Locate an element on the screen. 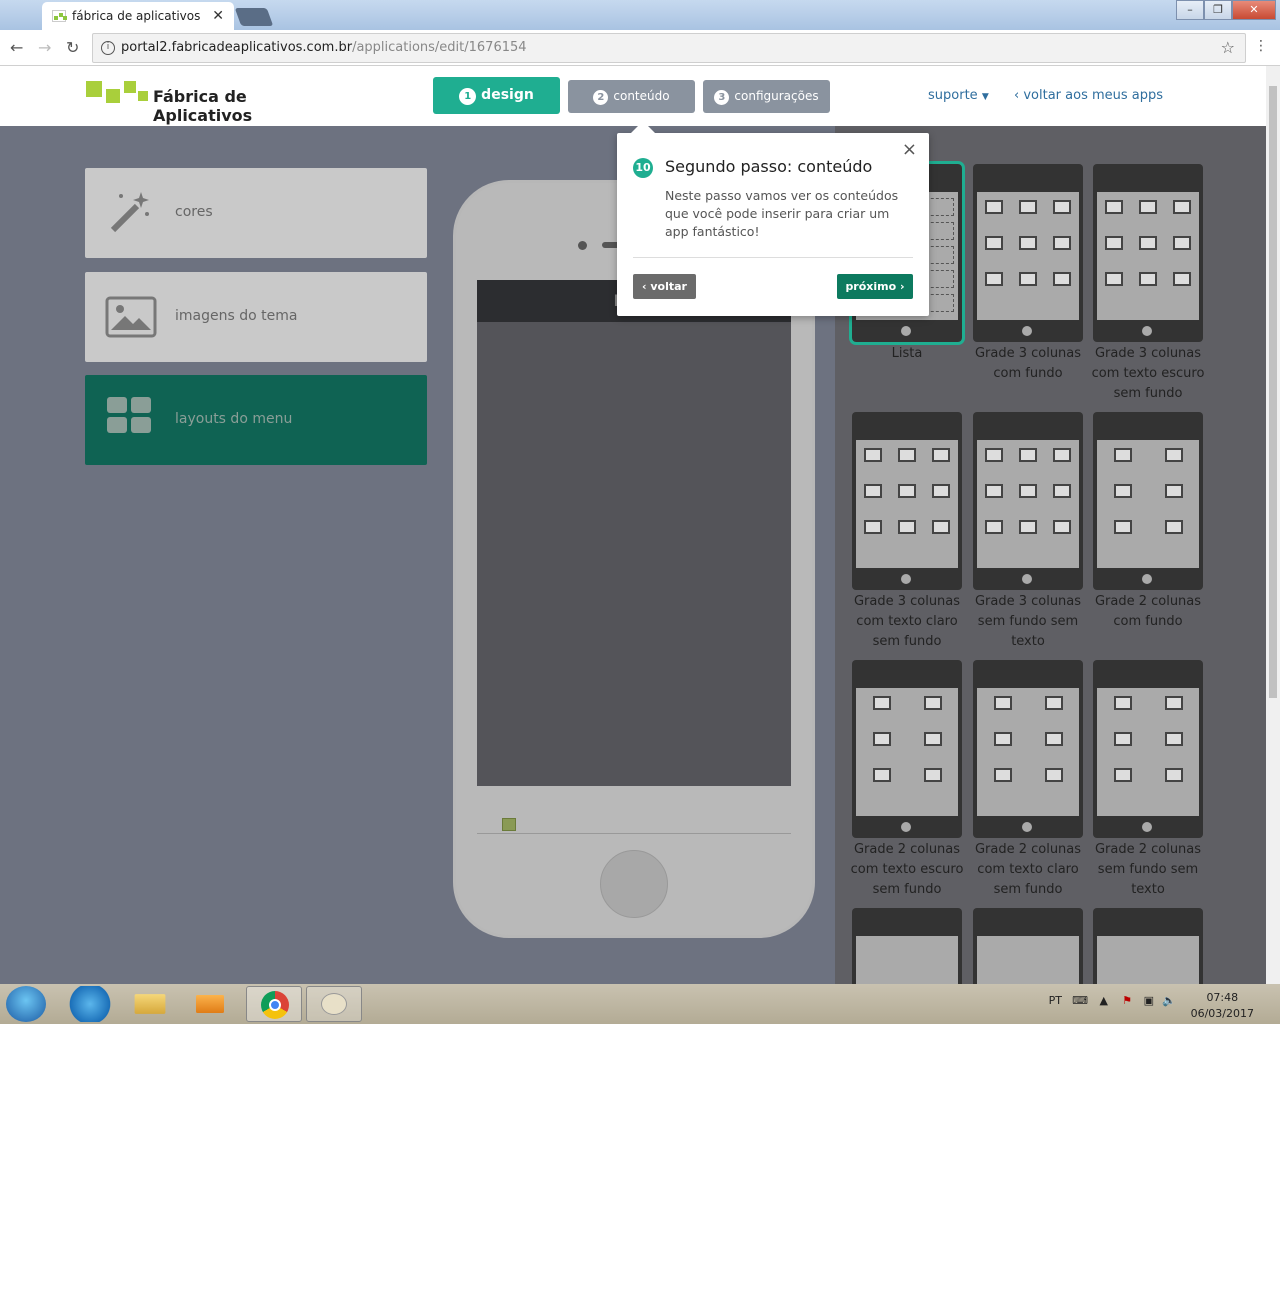  paint-taskbar-button is located at coordinates (334, 1004).